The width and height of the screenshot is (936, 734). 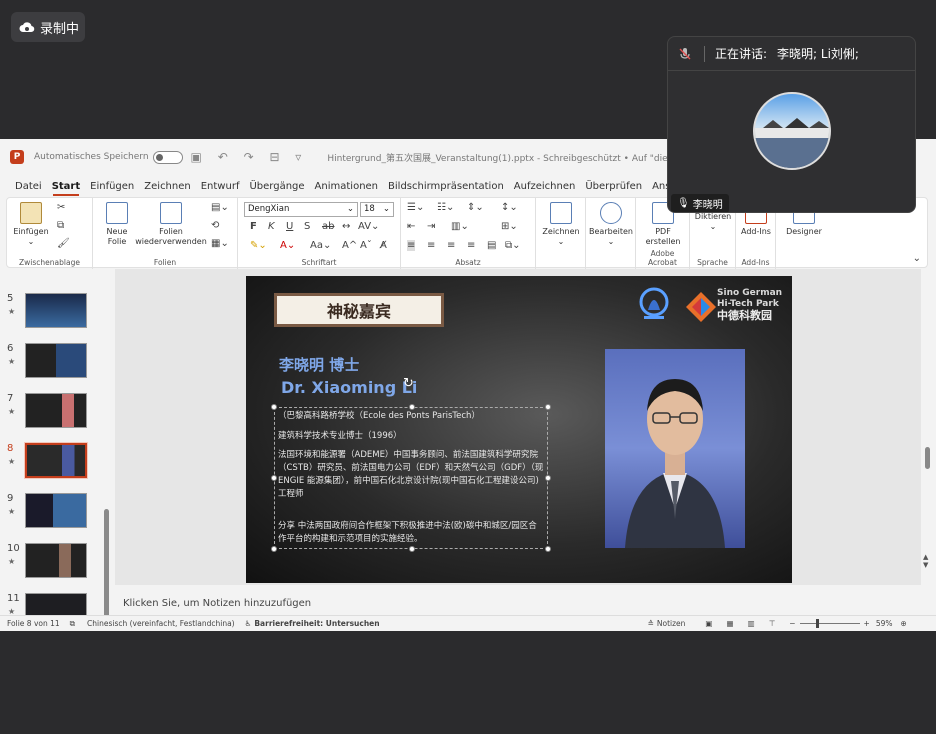 I want to click on highlight-icon: ✎⌄, so click(x=258, y=245).